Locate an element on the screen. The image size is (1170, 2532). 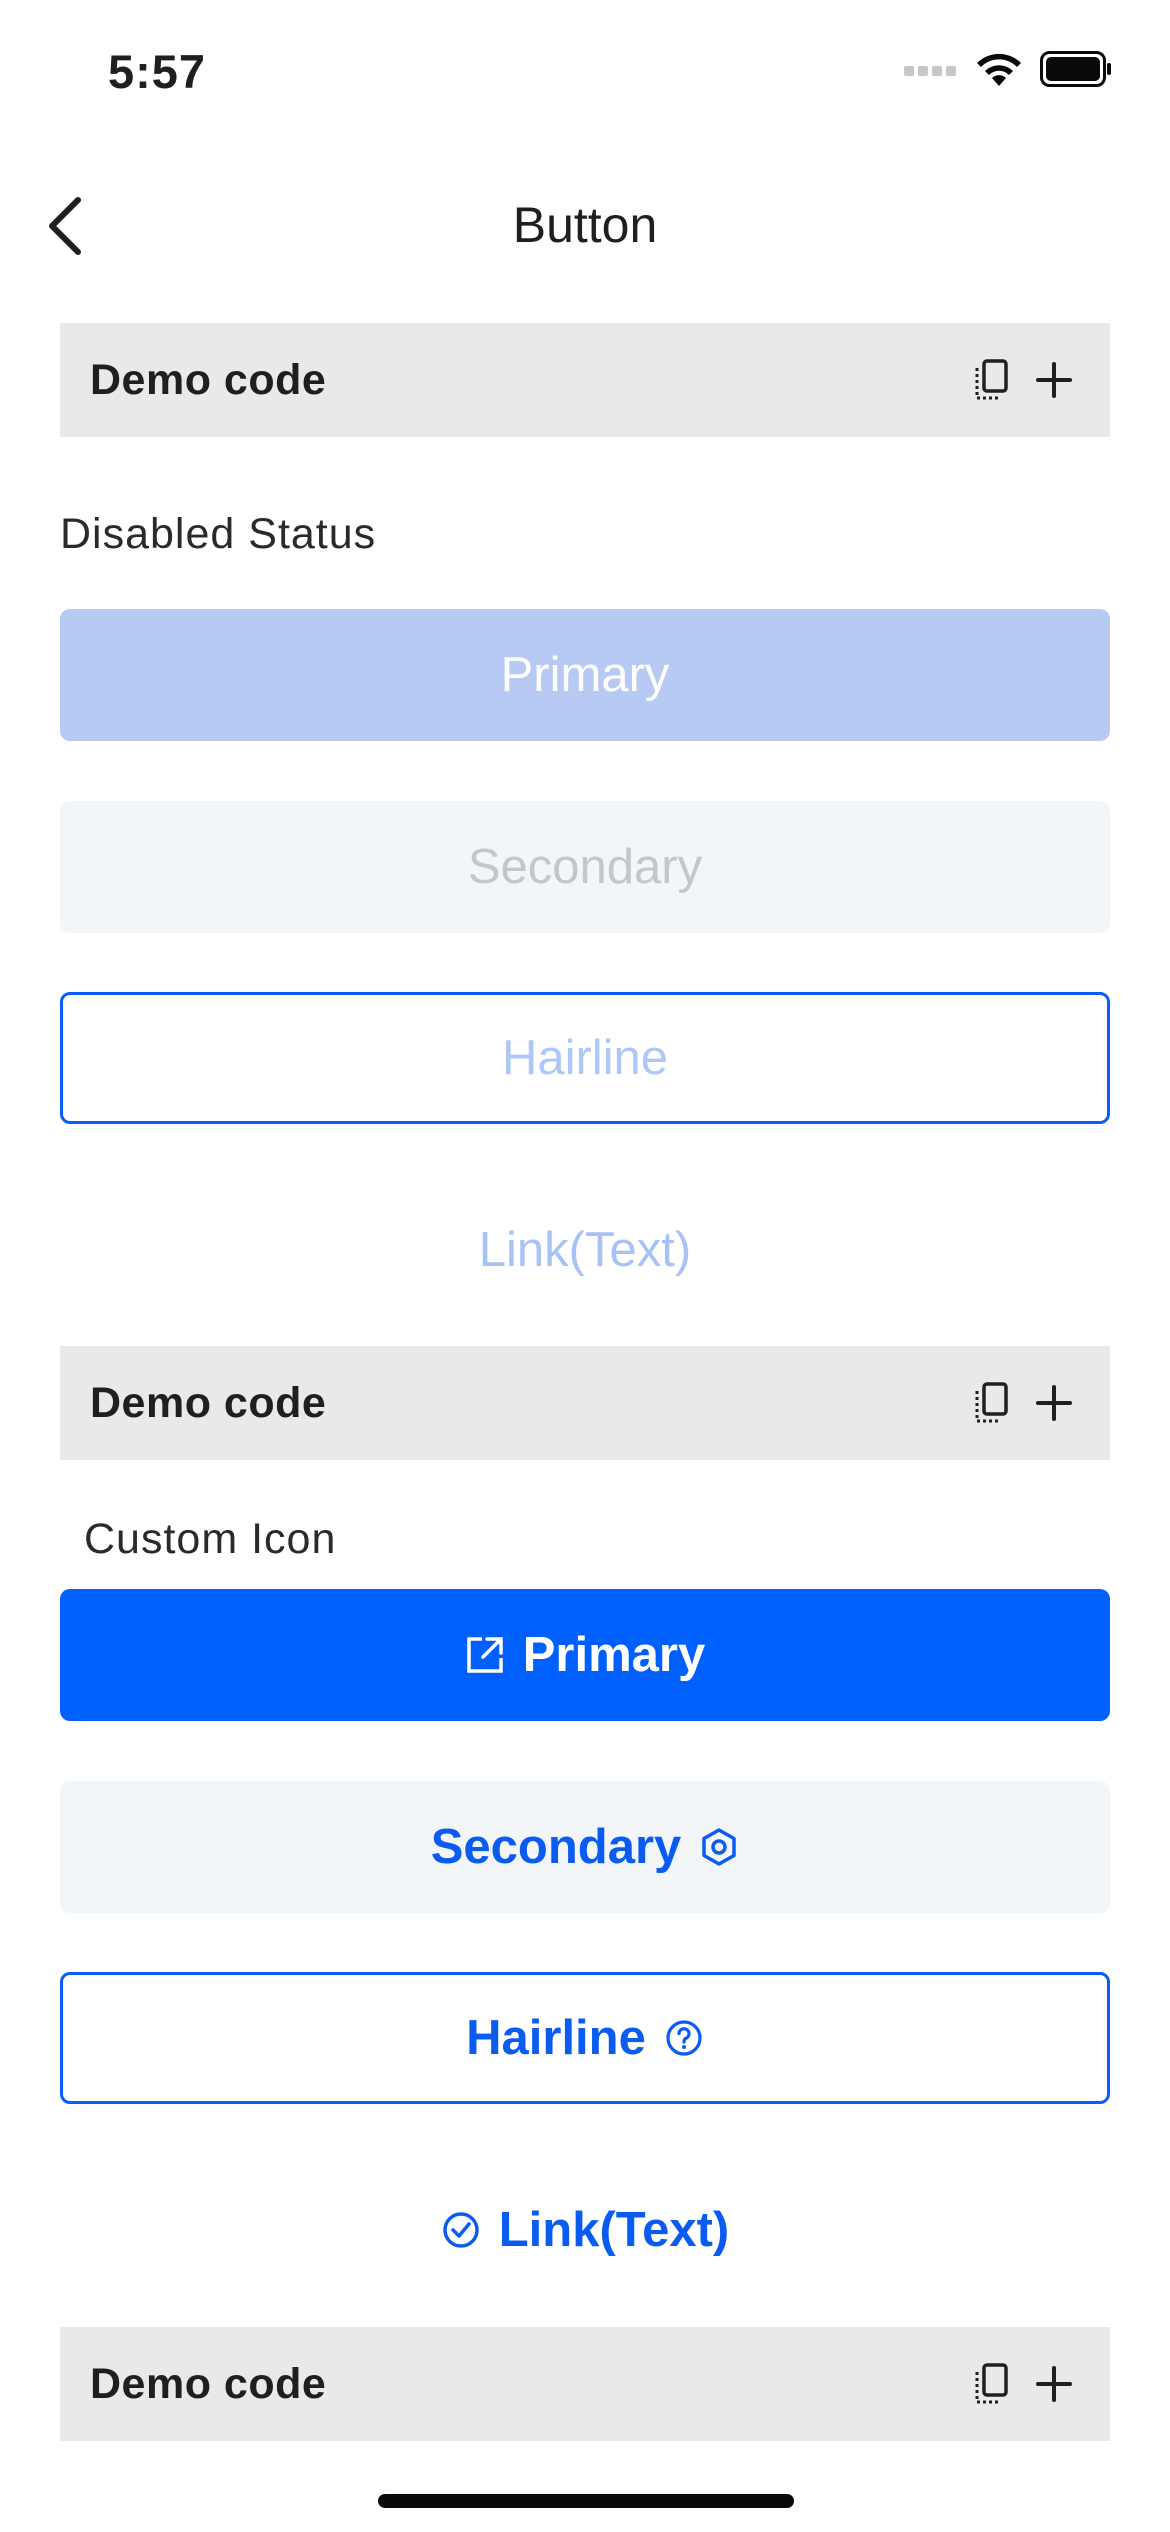
wifi-icon is located at coordinates (999, 69).